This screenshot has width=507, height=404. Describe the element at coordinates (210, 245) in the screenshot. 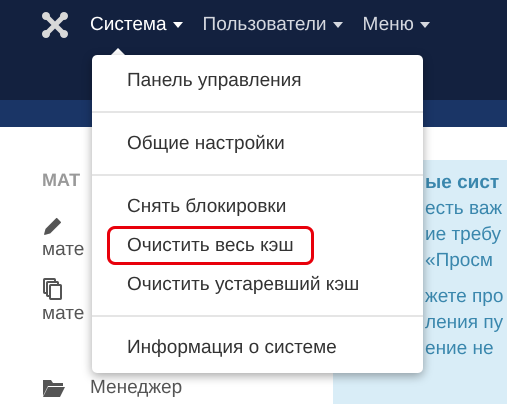

I see `dropdown-item: Очистить весь кэш` at that location.